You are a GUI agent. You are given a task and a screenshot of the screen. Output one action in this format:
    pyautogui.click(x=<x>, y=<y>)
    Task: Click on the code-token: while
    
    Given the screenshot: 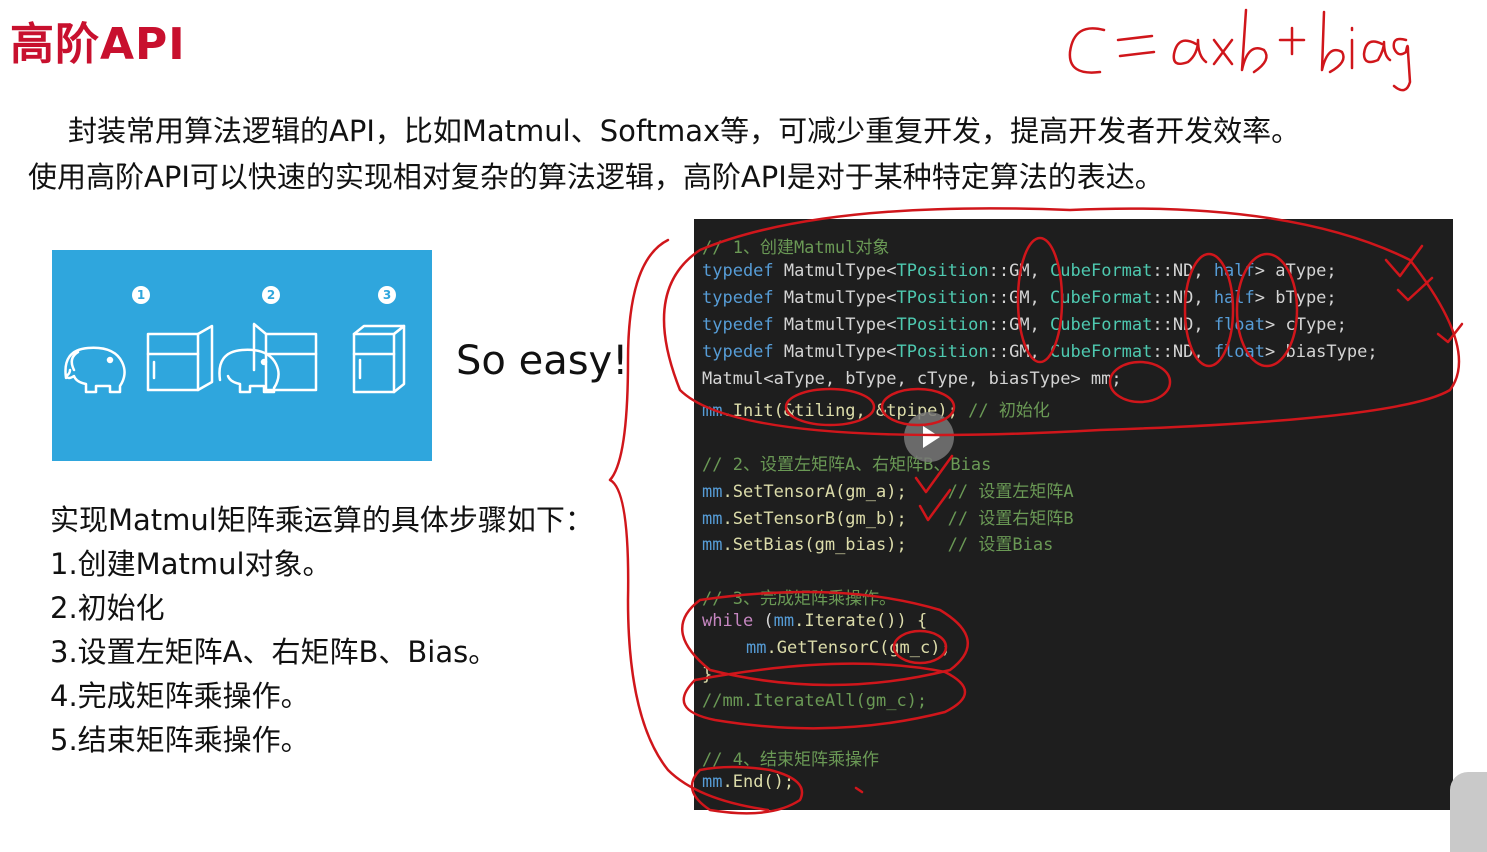 What is the action you would take?
    pyautogui.click(x=728, y=621)
    